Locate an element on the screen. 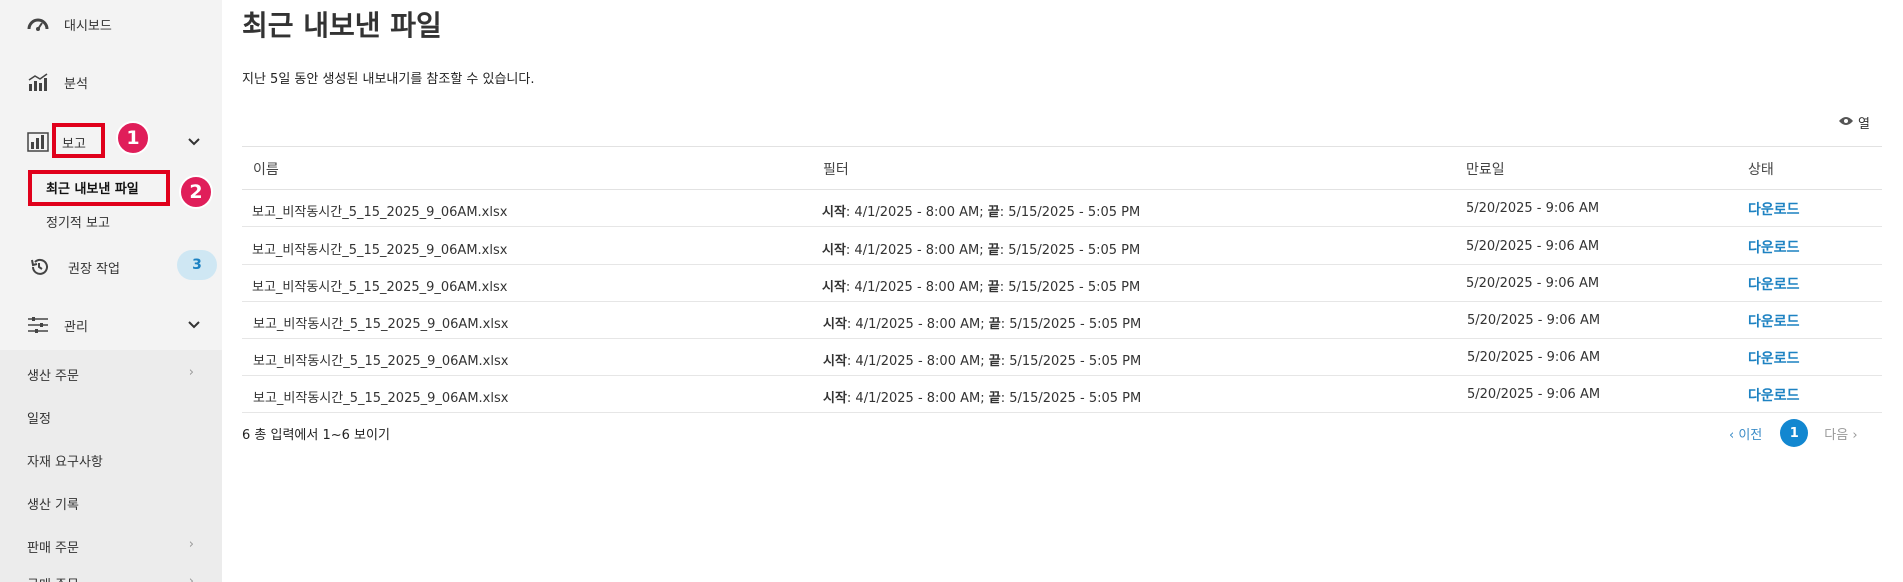 This screenshot has width=1903, height=582. sidebar-subitem-scheduled-reports: 정기적 보고 is located at coordinates (78, 221).